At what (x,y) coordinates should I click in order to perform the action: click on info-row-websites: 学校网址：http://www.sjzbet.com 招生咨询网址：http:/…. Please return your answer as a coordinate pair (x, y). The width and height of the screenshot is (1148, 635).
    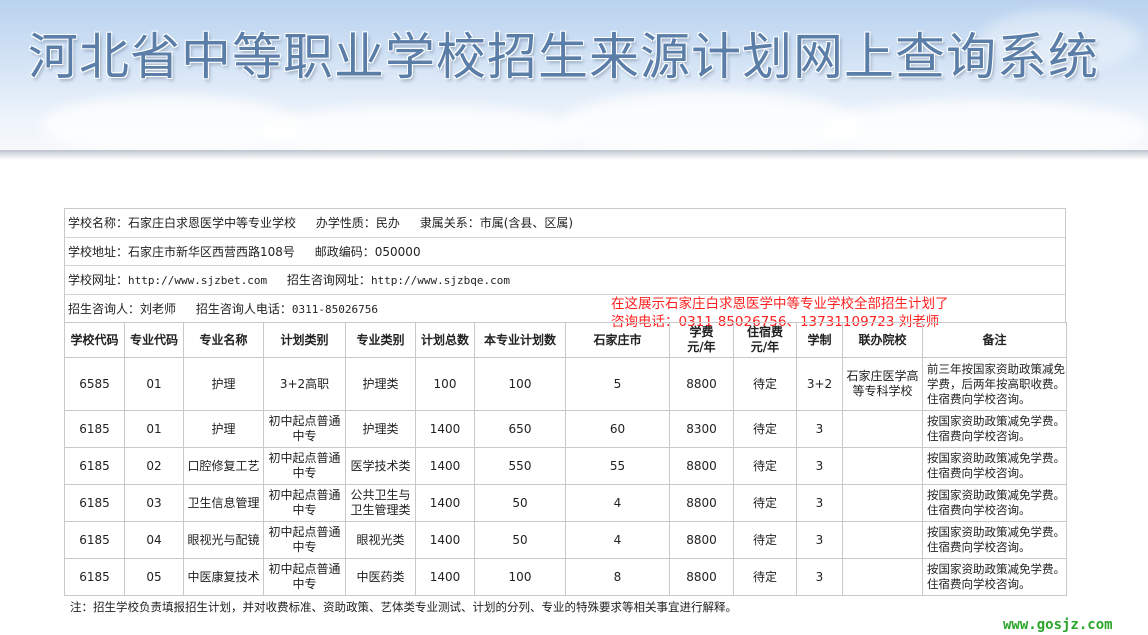
    Looking at the image, I should click on (565, 280).